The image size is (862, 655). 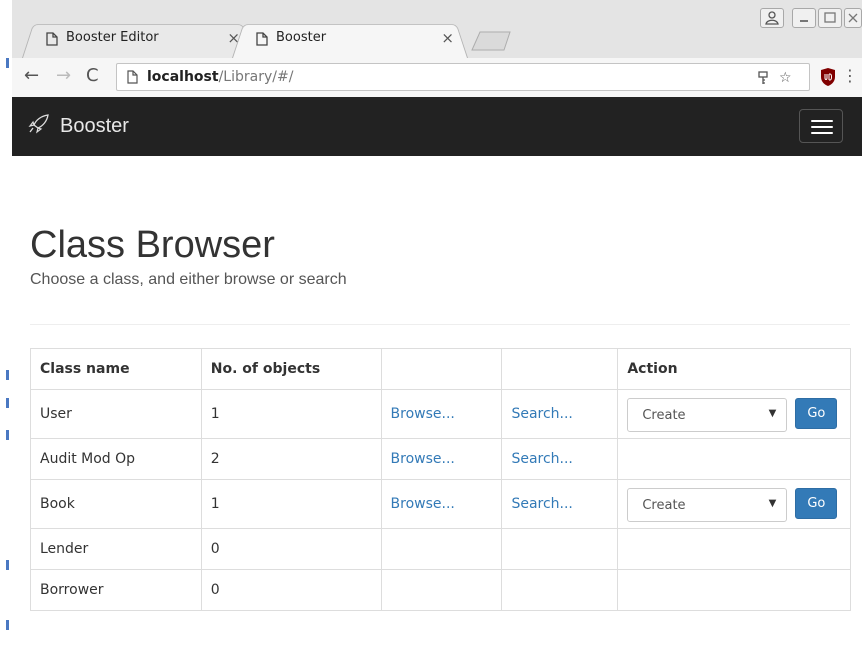 I want to click on forward-arrow-icon: →, so click(x=63, y=75).